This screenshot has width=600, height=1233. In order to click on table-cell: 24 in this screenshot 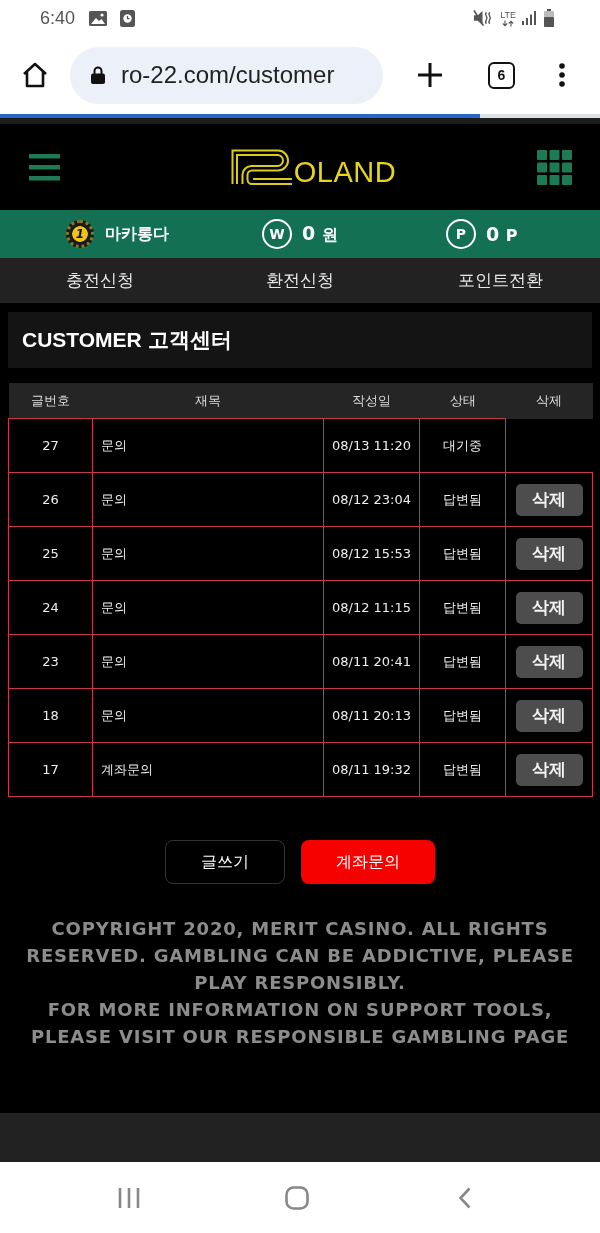, I will do `click(50, 607)`.